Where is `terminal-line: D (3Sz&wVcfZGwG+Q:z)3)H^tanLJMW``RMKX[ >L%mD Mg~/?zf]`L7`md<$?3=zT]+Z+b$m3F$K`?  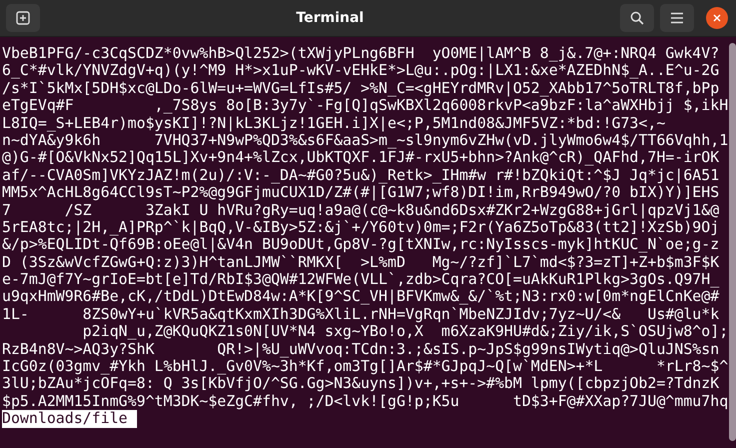
terminal-line: D (3Sz&wVcfZGwG+Q:z)3)H^tanLJMW``RMKX[ >L%mD Mg~/?zf]`L7`md<$?3=zT]+Z+b$m3F$K is located at coordinates (361, 263).